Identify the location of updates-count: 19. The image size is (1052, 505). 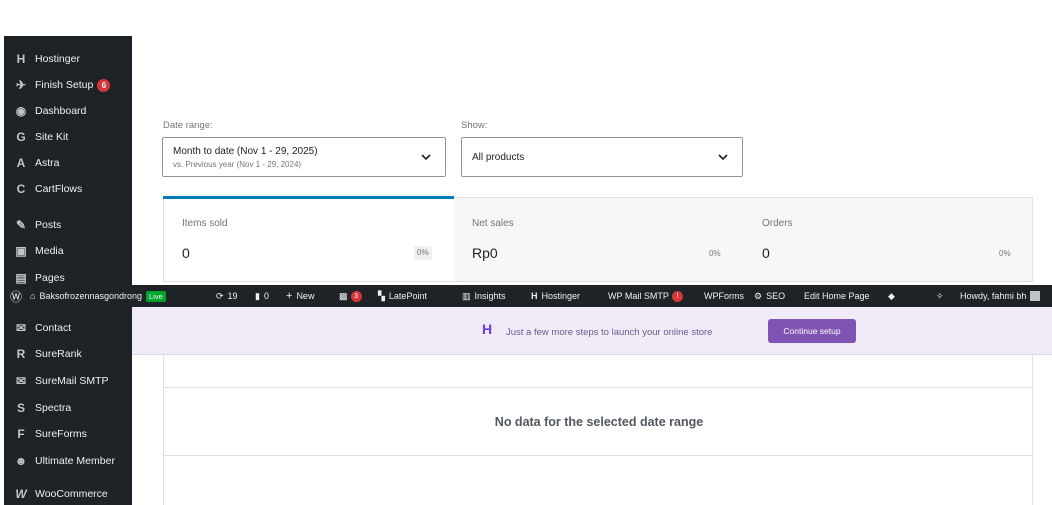
(232, 296).